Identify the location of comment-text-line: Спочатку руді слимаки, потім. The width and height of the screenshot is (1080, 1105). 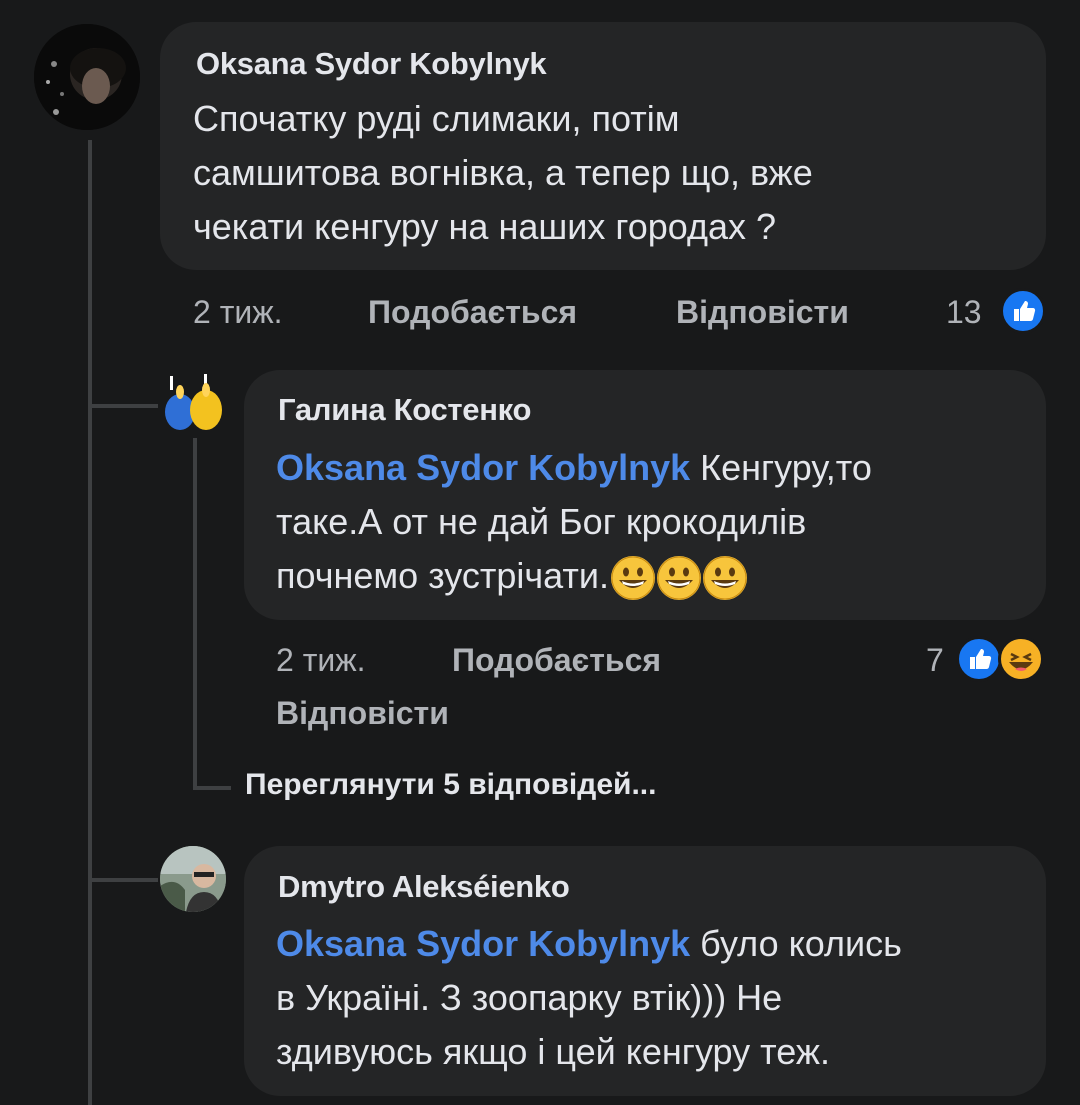
(436, 118).